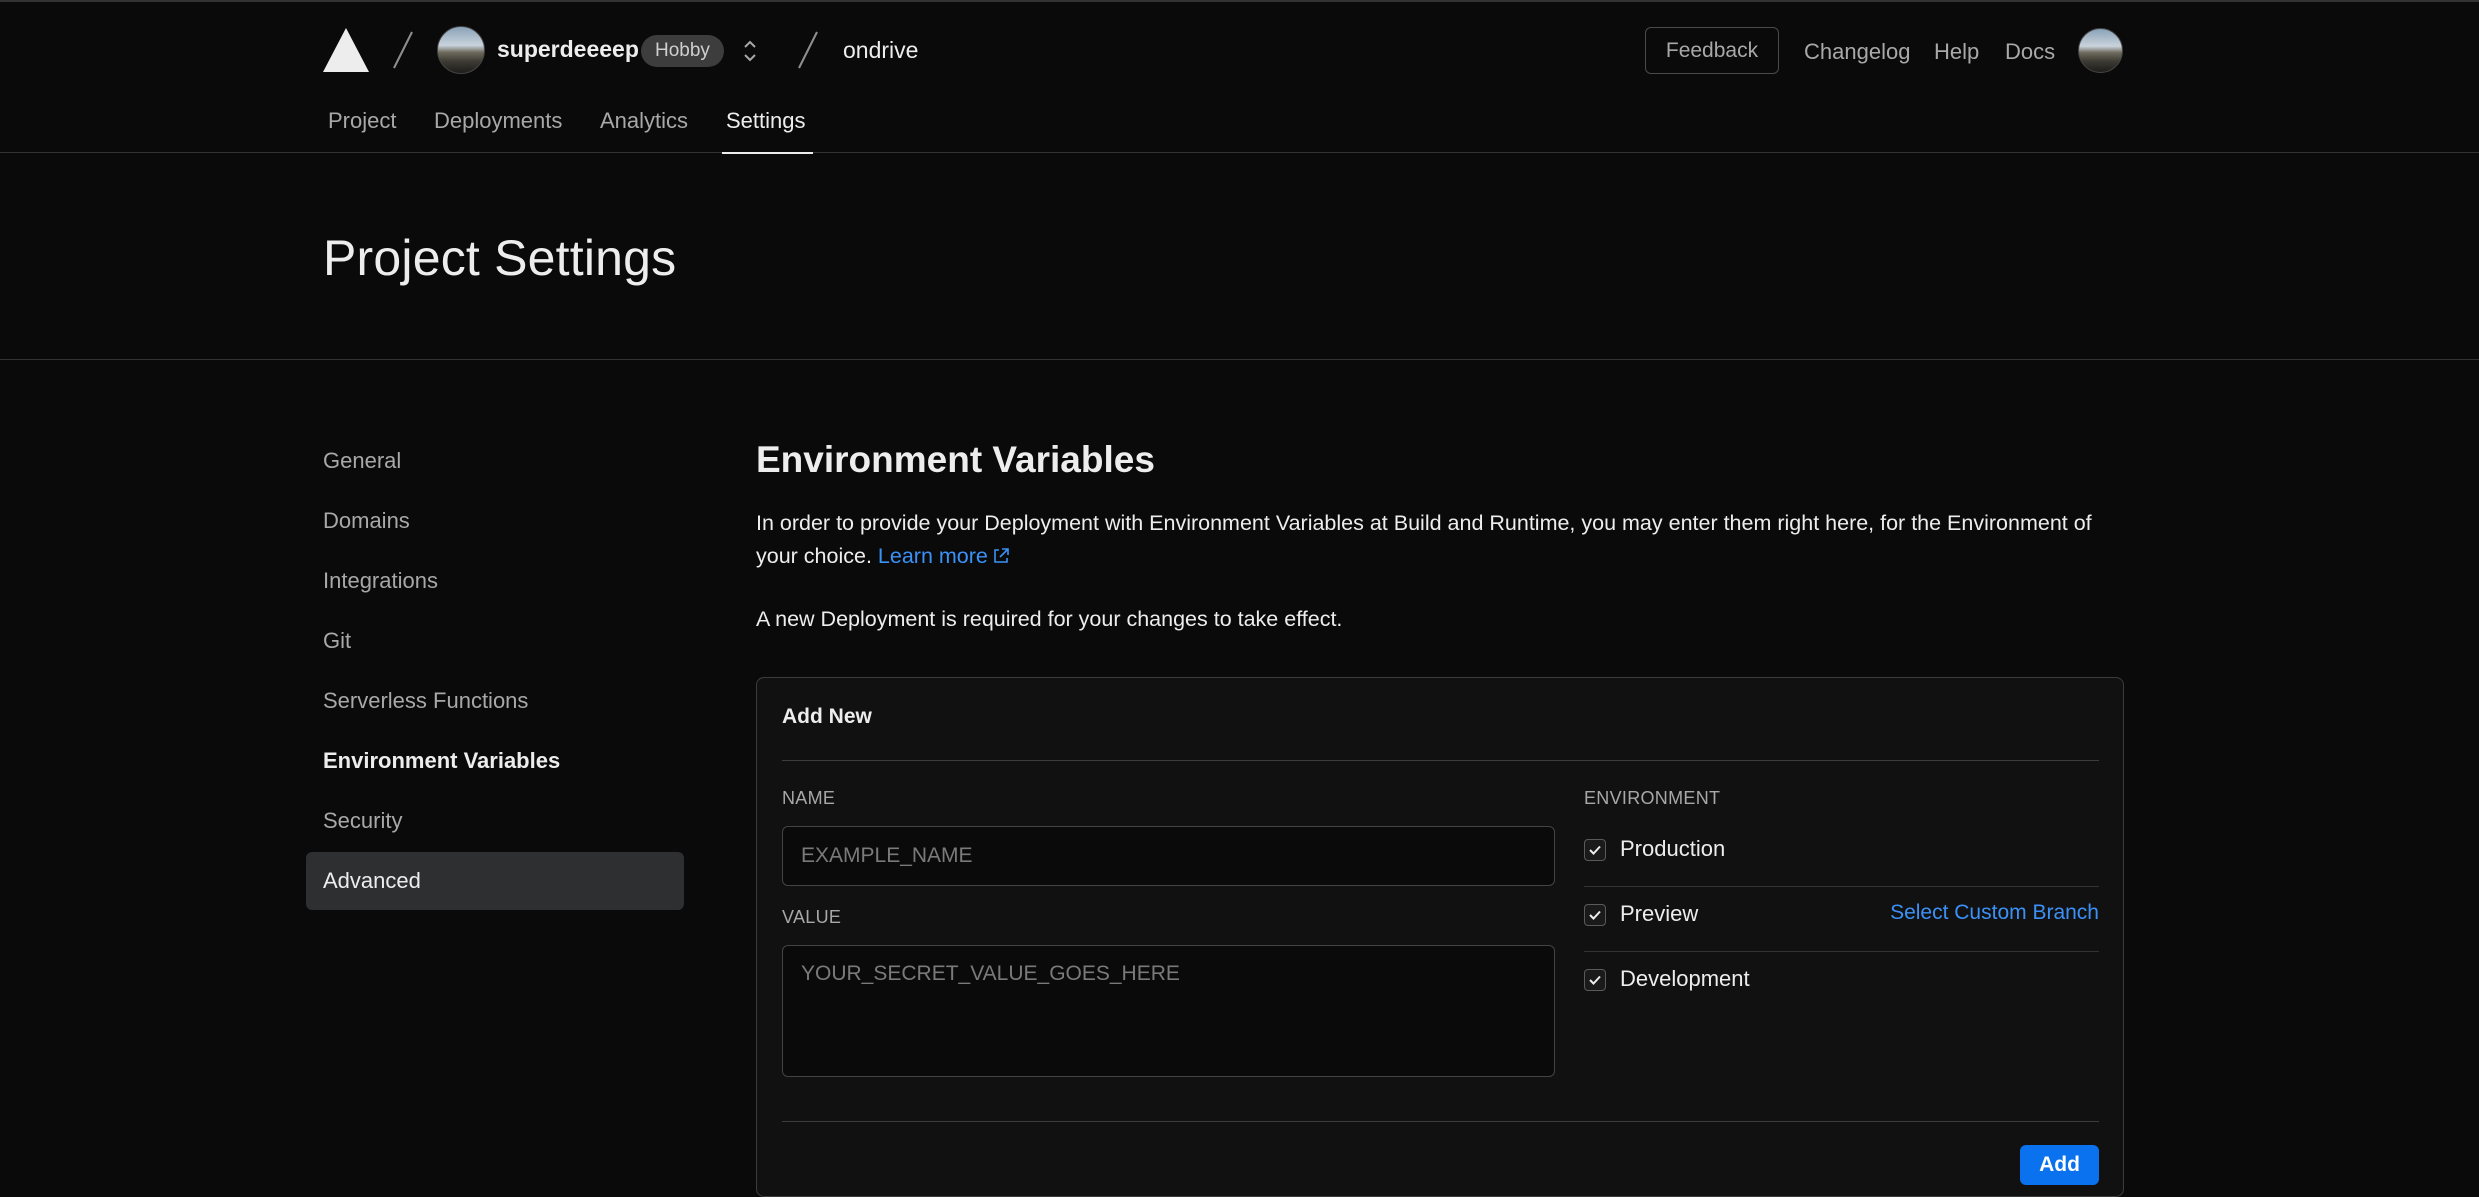 The width and height of the screenshot is (2479, 1197). I want to click on section-title: Environment Variables, so click(955, 459).